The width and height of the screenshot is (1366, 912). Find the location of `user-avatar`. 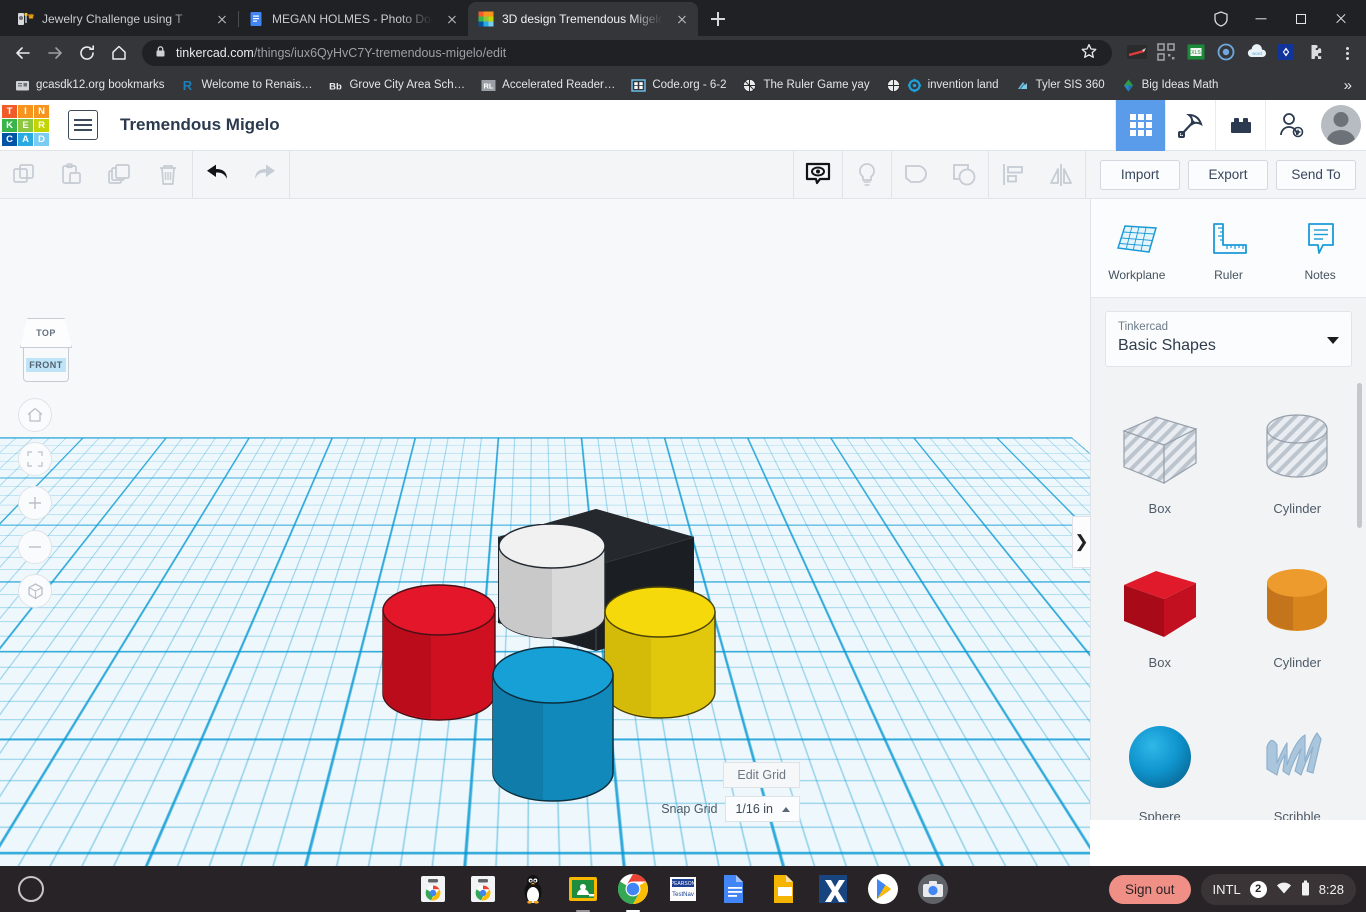

user-avatar is located at coordinates (1340, 125).